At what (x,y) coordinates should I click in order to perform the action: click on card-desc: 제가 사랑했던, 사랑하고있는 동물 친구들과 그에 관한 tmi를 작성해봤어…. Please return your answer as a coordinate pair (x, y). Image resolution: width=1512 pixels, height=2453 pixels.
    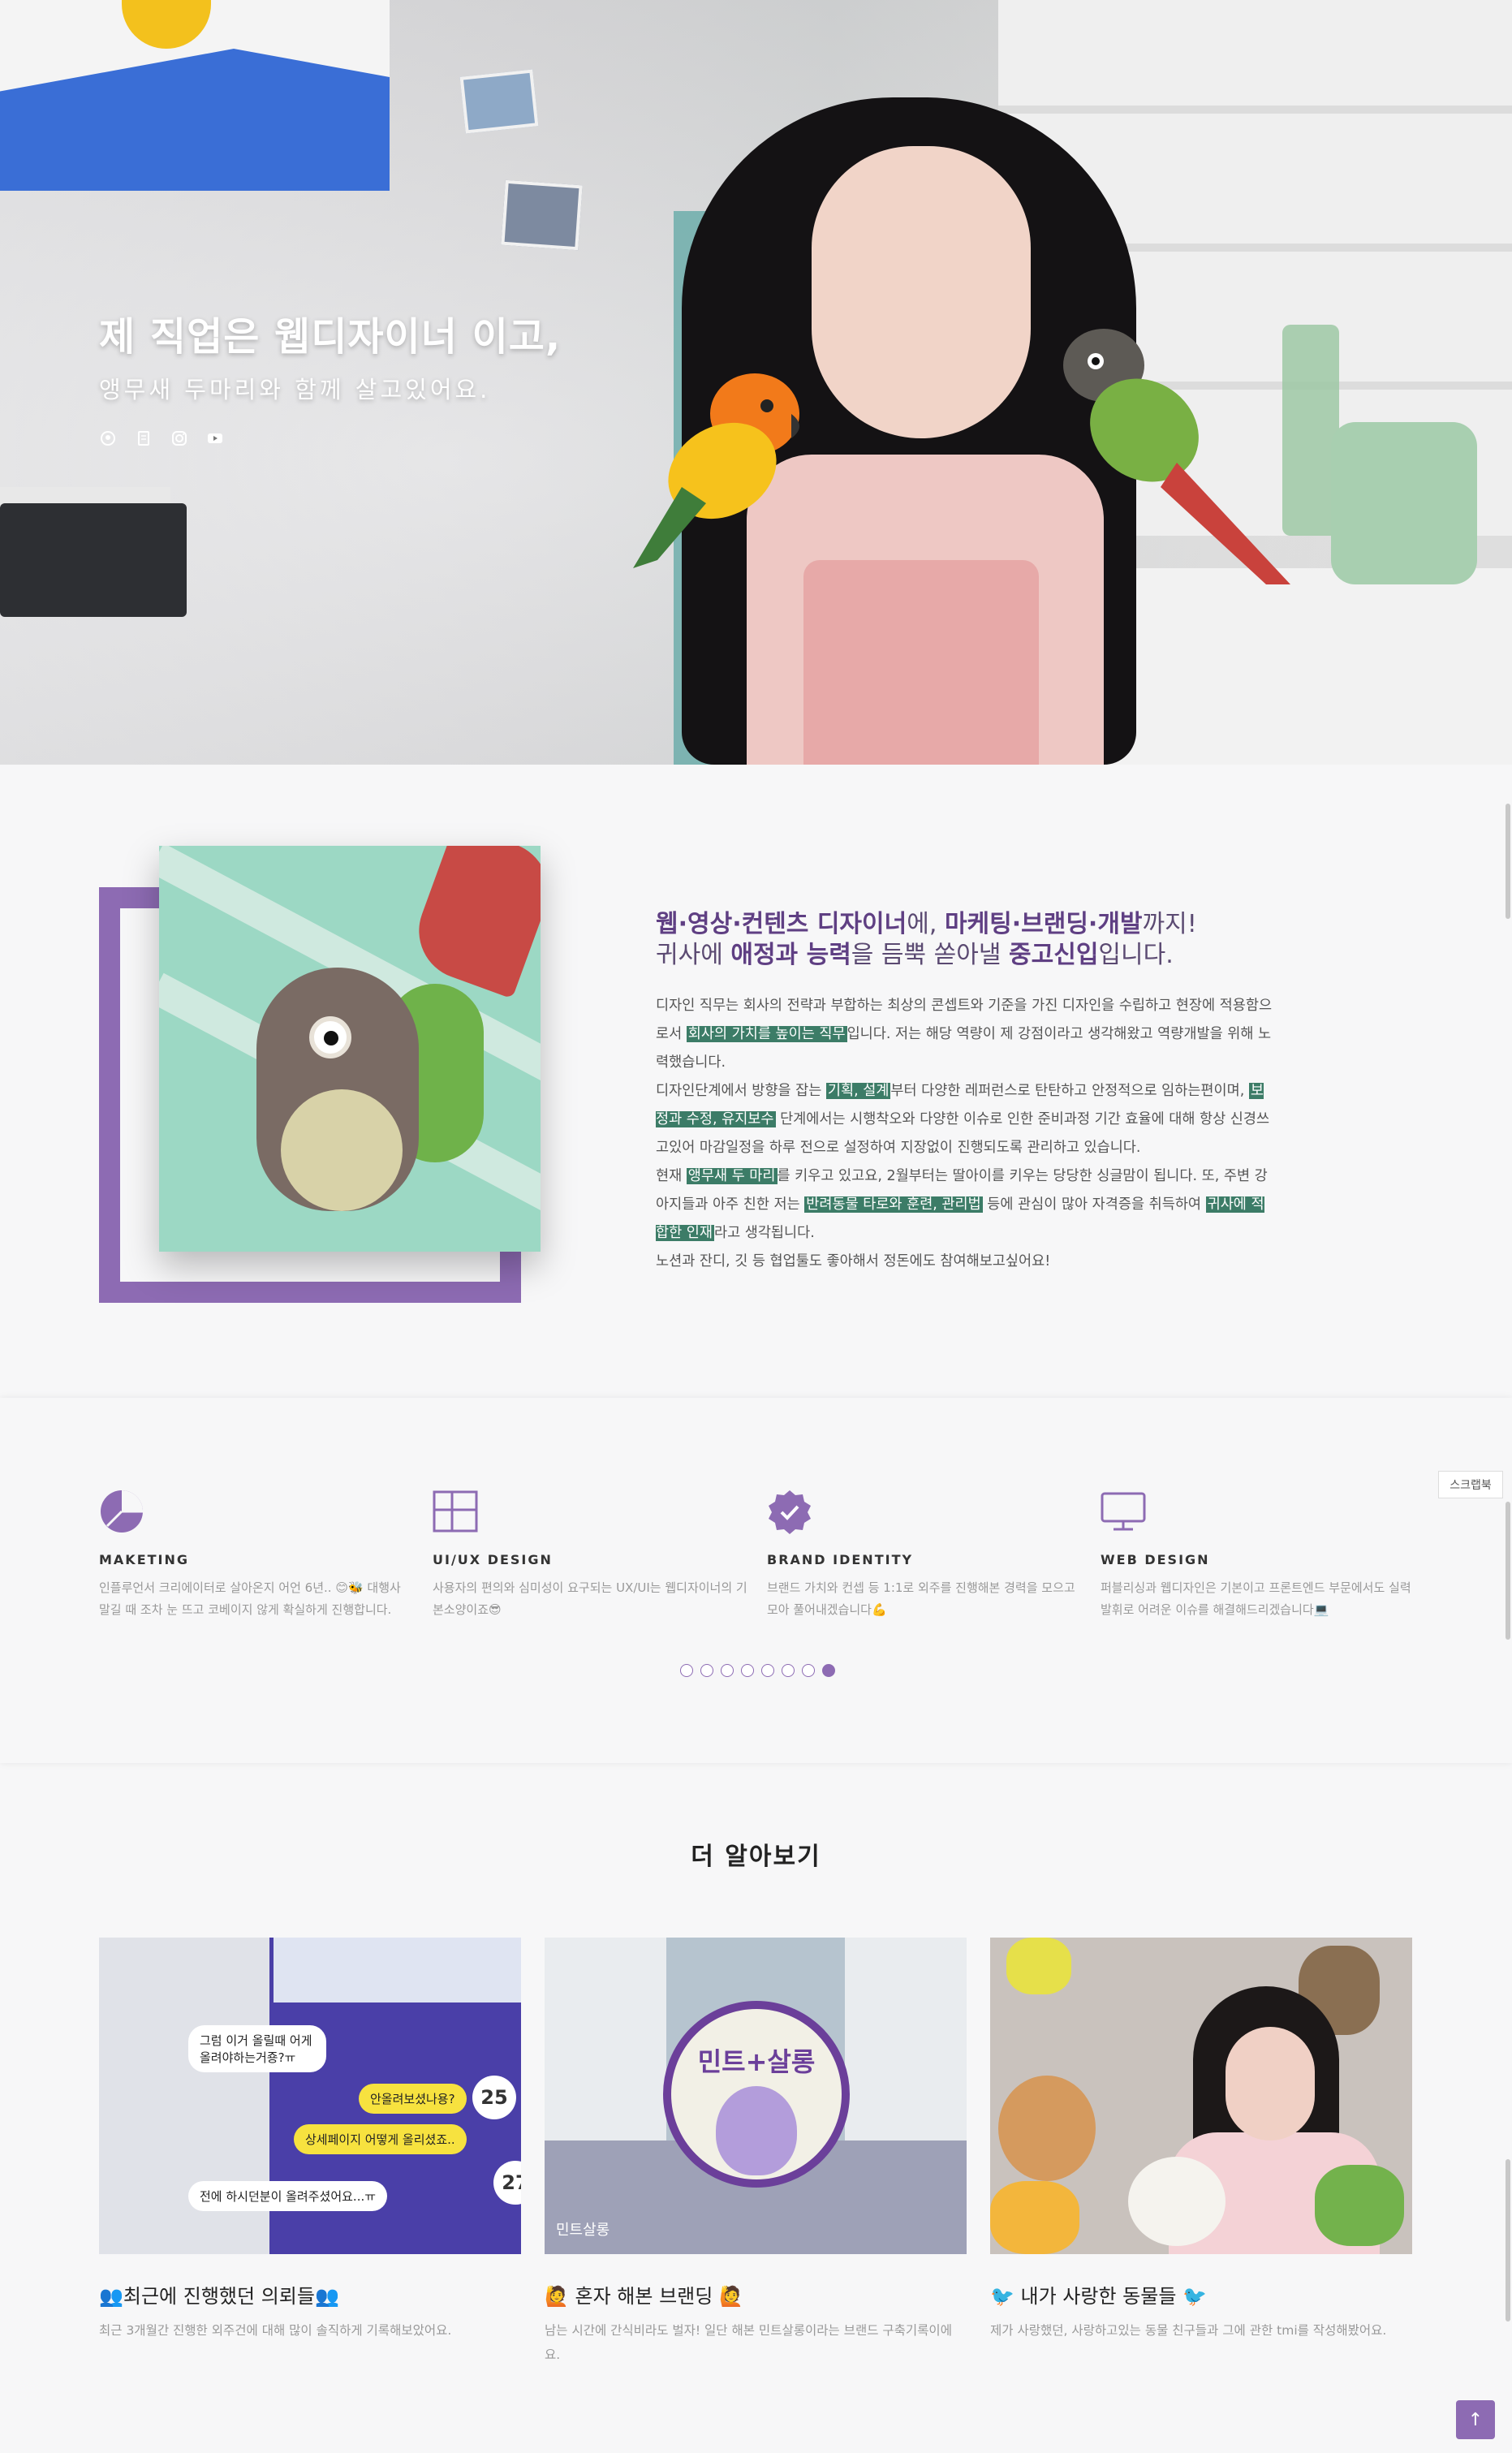
    Looking at the image, I should click on (1189, 2330).